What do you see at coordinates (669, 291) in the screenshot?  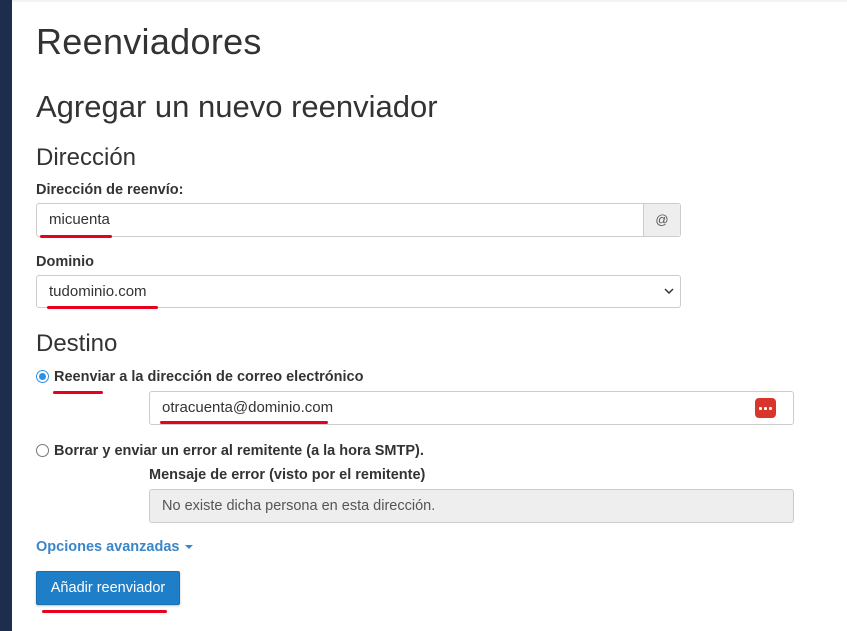 I see `chevron-down-icon` at bounding box center [669, 291].